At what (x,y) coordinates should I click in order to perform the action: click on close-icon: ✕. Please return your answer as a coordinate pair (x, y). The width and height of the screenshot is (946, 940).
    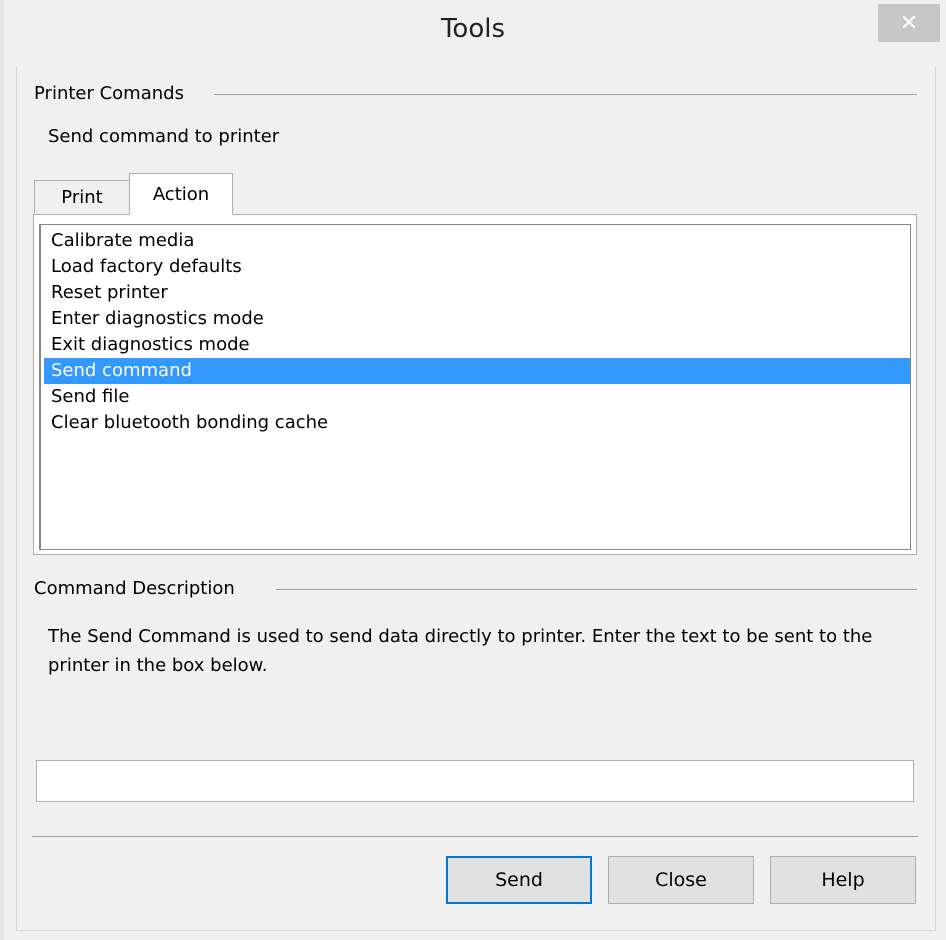
    Looking at the image, I should click on (909, 23).